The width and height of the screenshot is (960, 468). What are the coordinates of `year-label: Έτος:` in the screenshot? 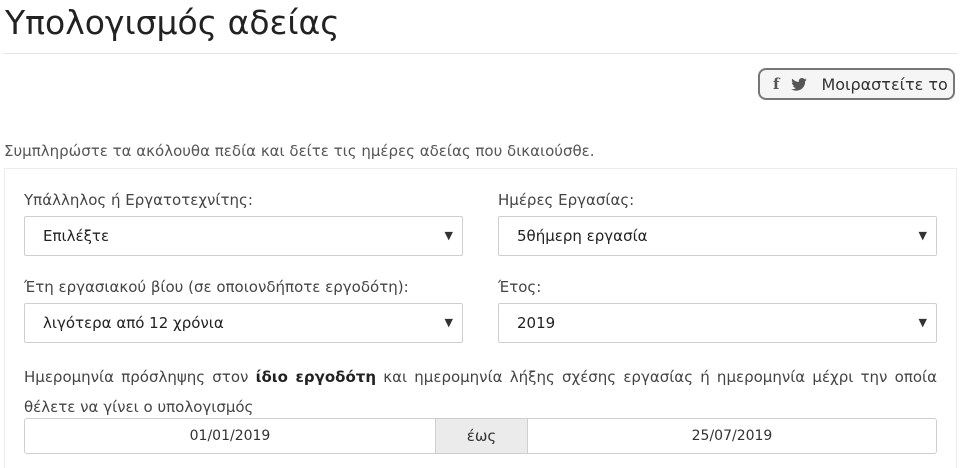 It's located at (520, 287).